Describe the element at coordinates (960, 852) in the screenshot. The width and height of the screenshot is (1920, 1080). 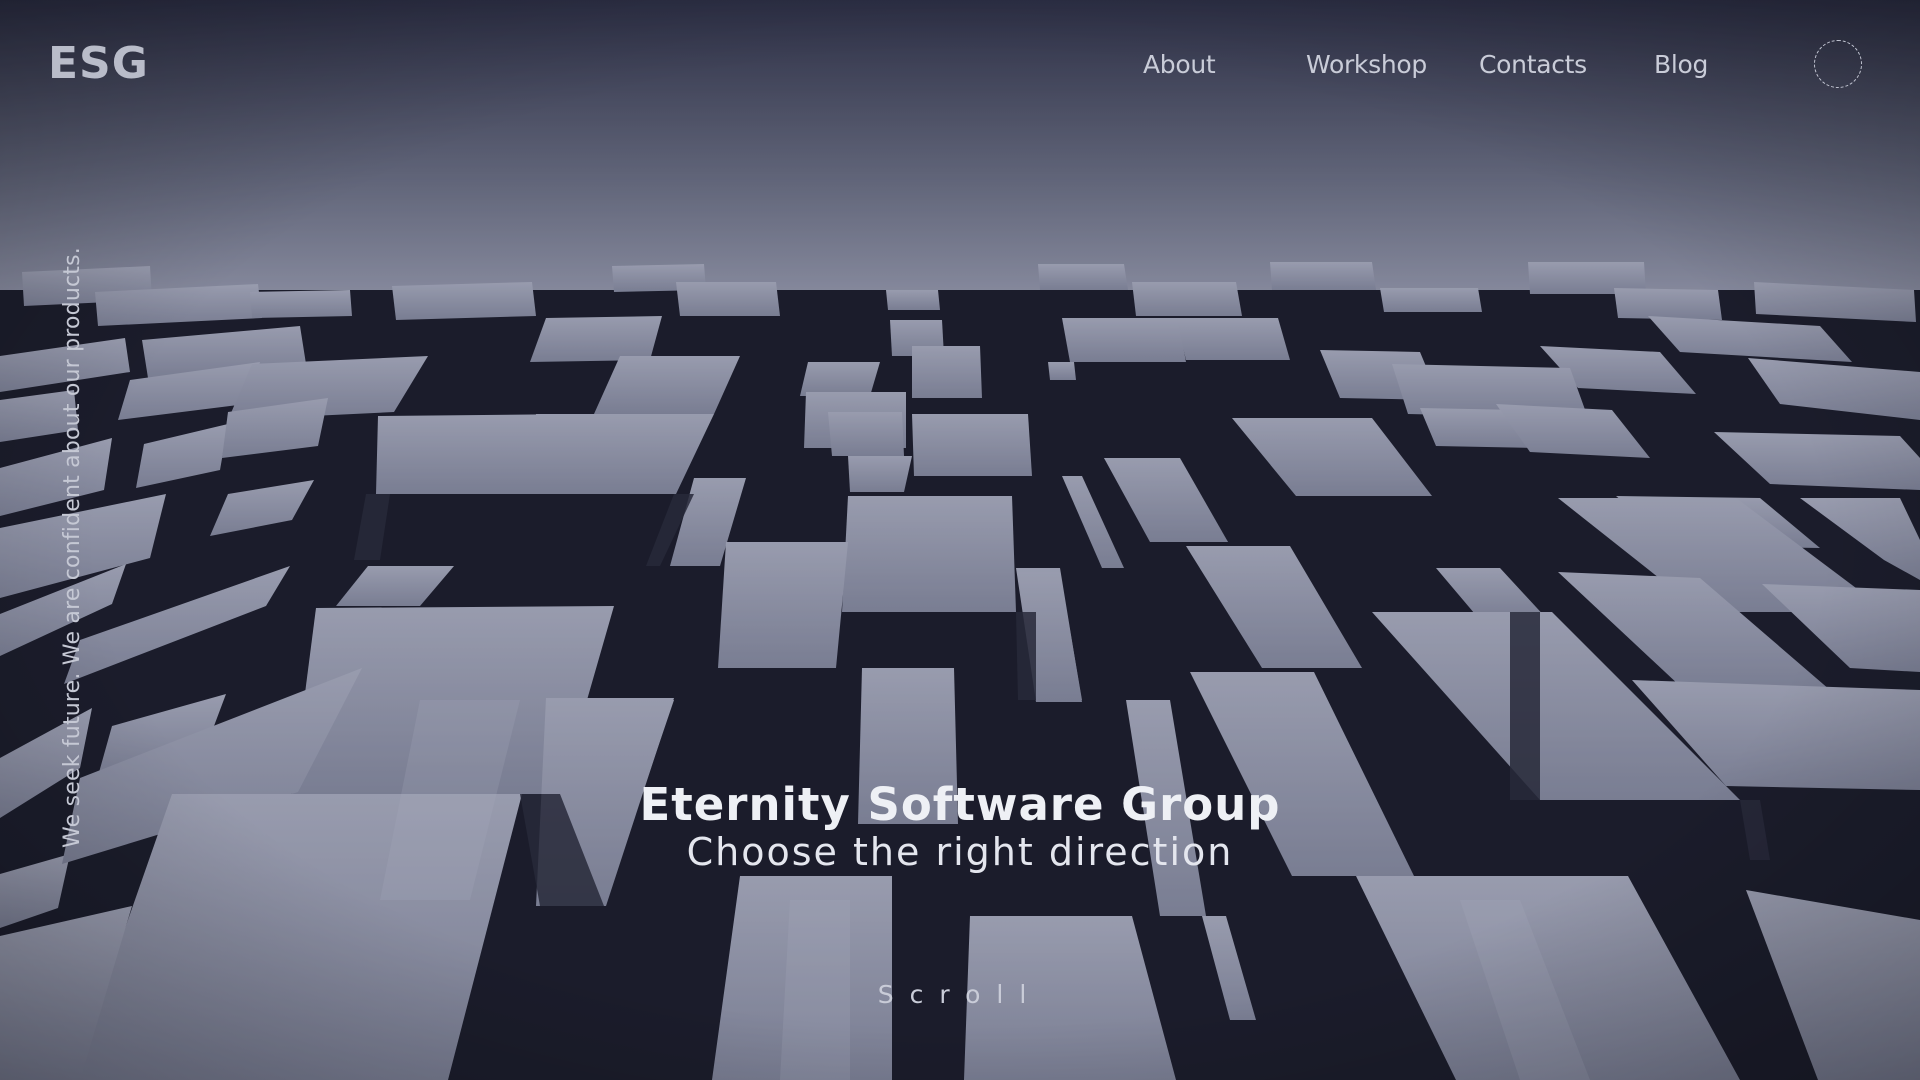
I see `hero-subtitle: Choose the right direction` at that location.